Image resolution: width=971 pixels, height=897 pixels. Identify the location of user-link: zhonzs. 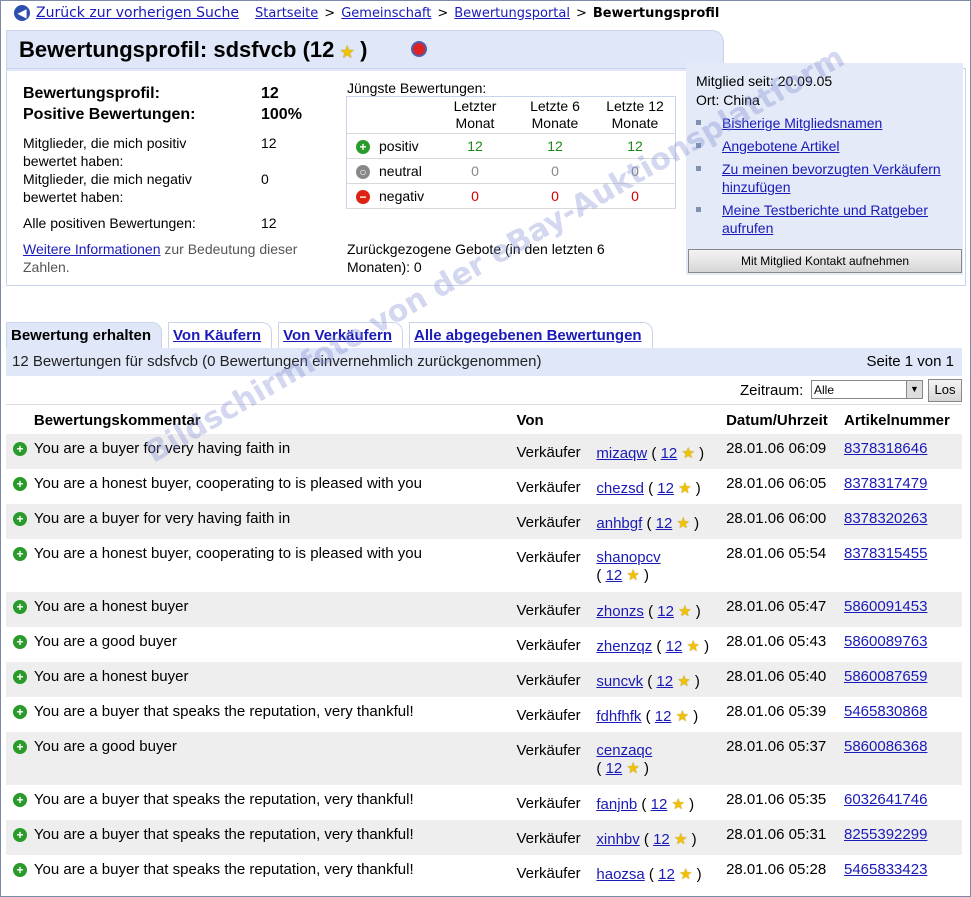
(620, 611).